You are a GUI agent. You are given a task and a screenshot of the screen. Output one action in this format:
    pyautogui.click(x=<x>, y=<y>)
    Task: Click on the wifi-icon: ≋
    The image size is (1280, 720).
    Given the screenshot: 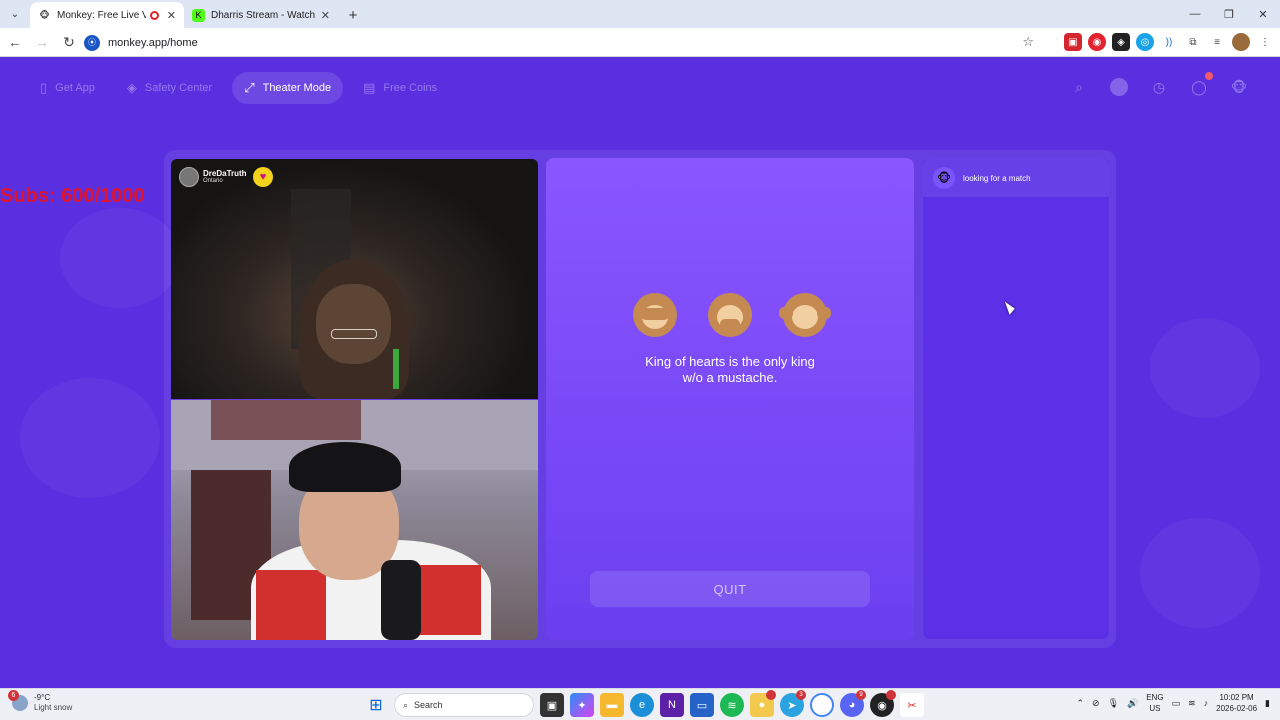 What is the action you would take?
    pyautogui.click(x=1192, y=703)
    